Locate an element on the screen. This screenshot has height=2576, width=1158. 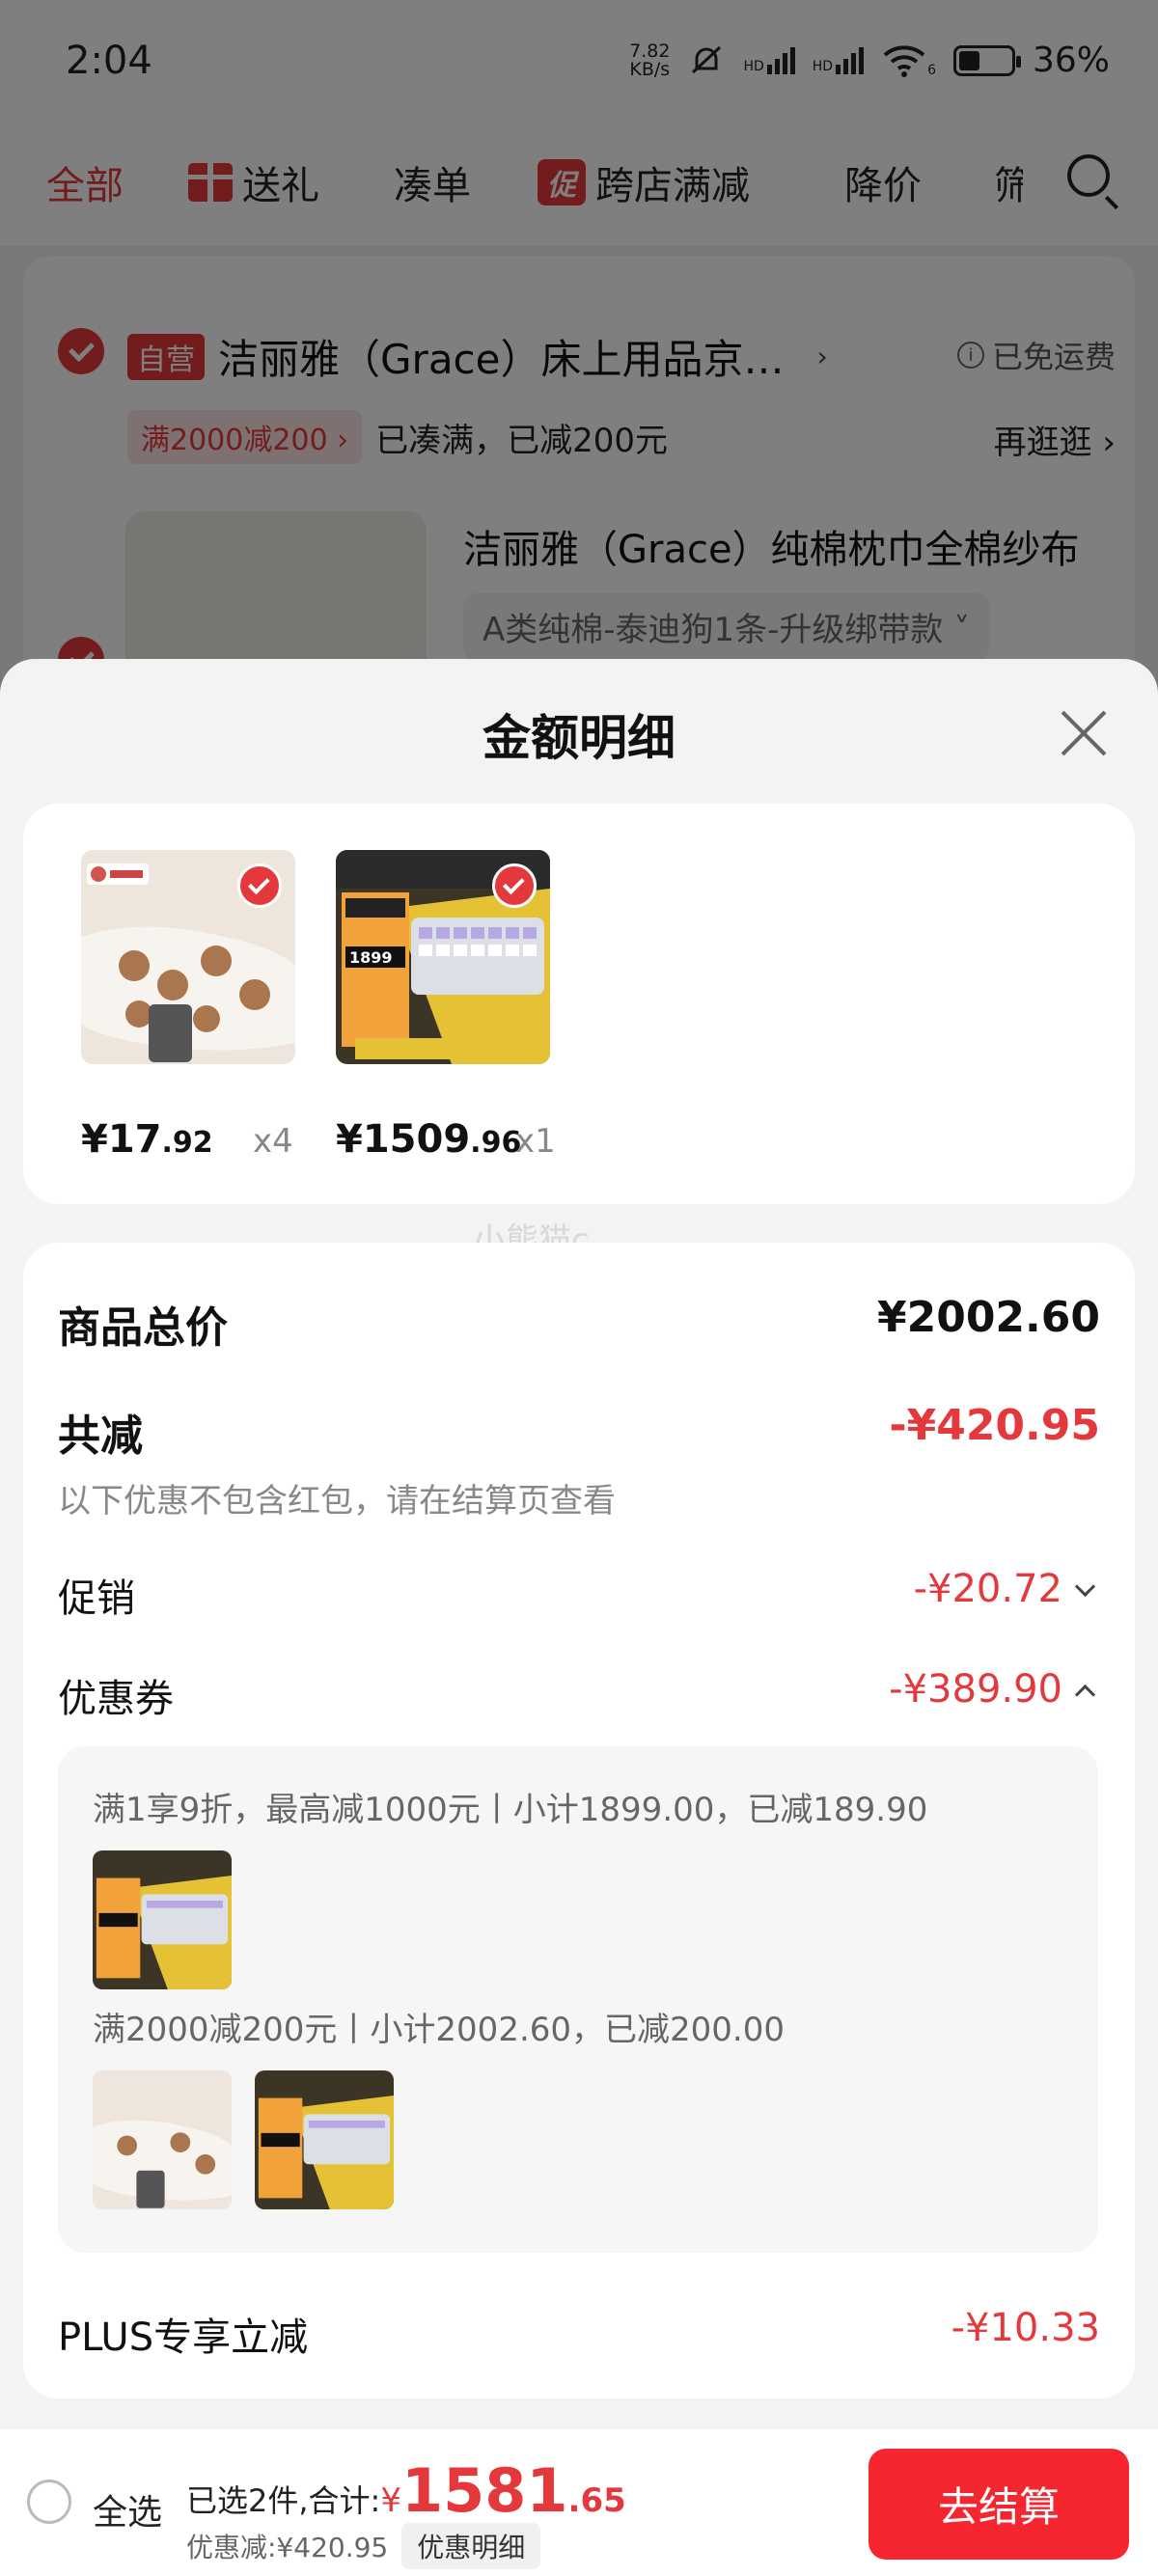
total-discount-value: -¥420.95 is located at coordinates (994, 1425).